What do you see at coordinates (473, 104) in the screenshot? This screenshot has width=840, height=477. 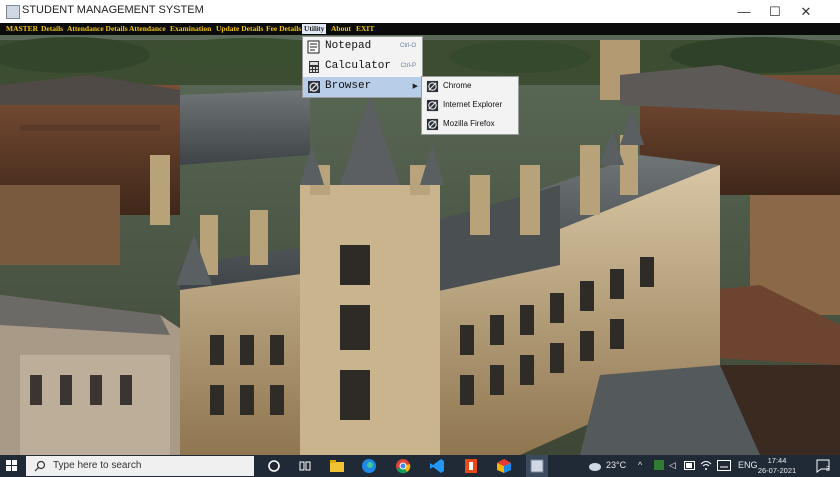 I see `internet-explorer-label: Internet Explorer` at bounding box center [473, 104].